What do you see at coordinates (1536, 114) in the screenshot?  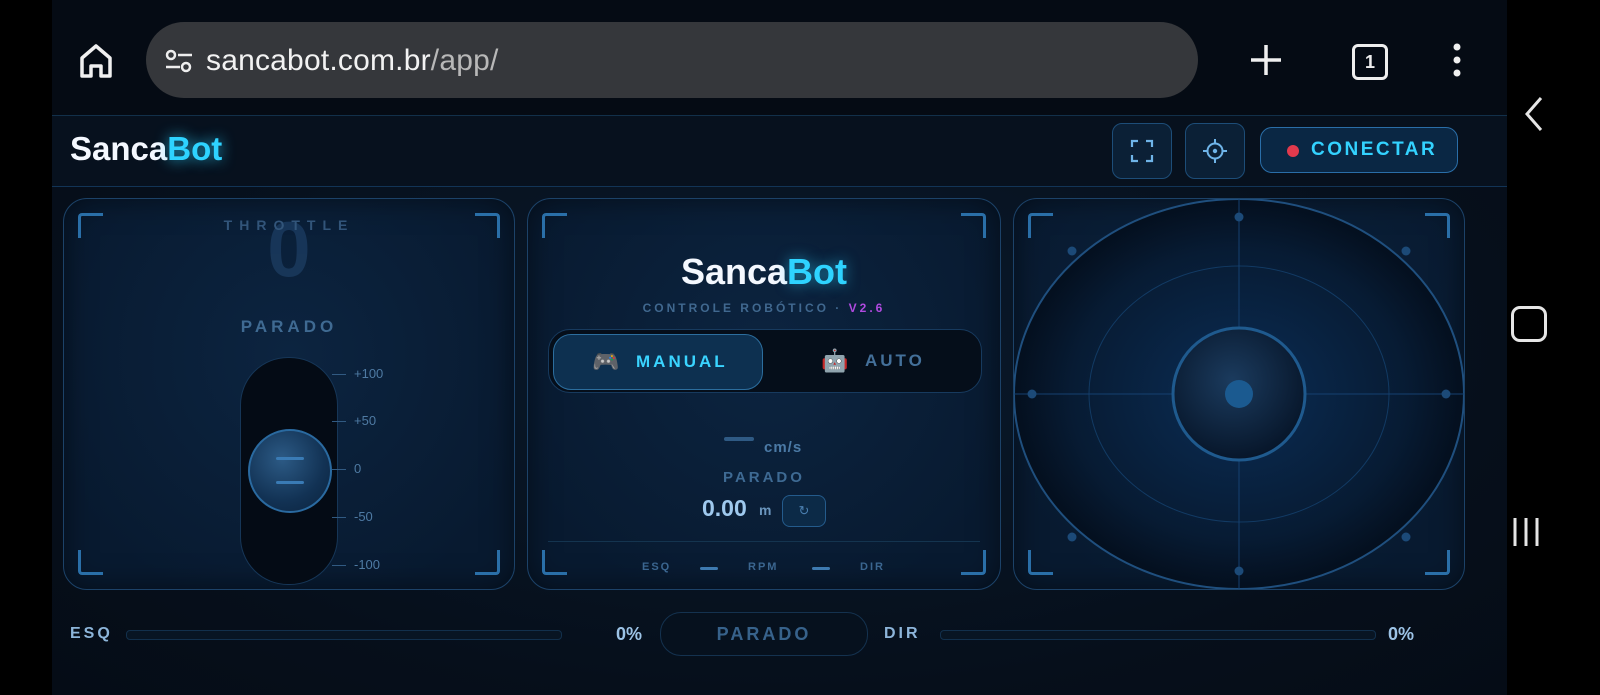 I see `back-icon` at bounding box center [1536, 114].